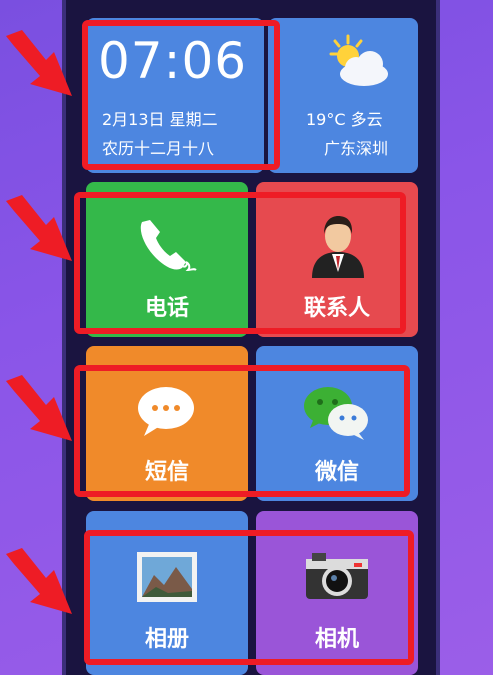  I want to click on weather-city: 广东深圳, so click(356, 148).